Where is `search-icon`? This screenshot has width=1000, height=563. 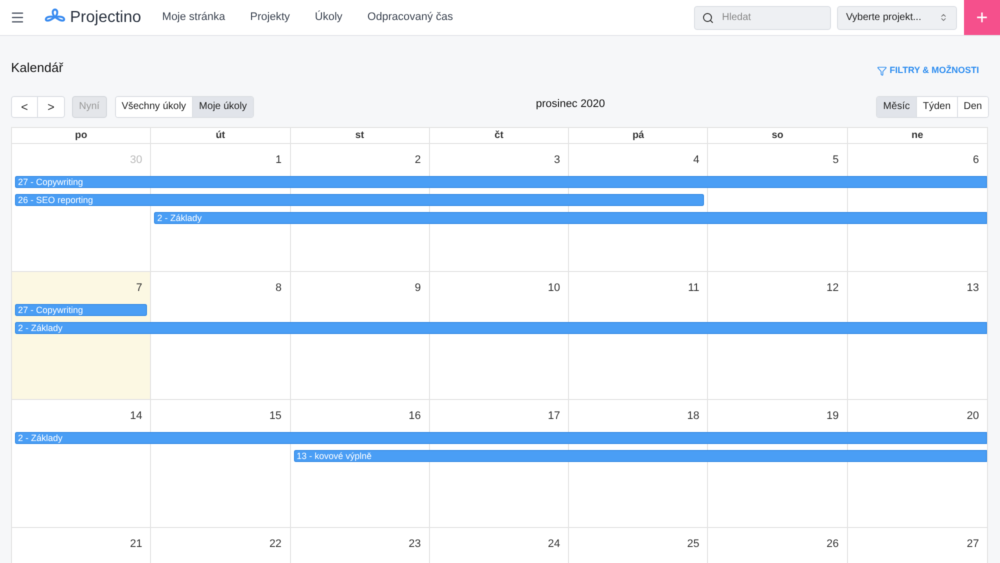 search-icon is located at coordinates (708, 18).